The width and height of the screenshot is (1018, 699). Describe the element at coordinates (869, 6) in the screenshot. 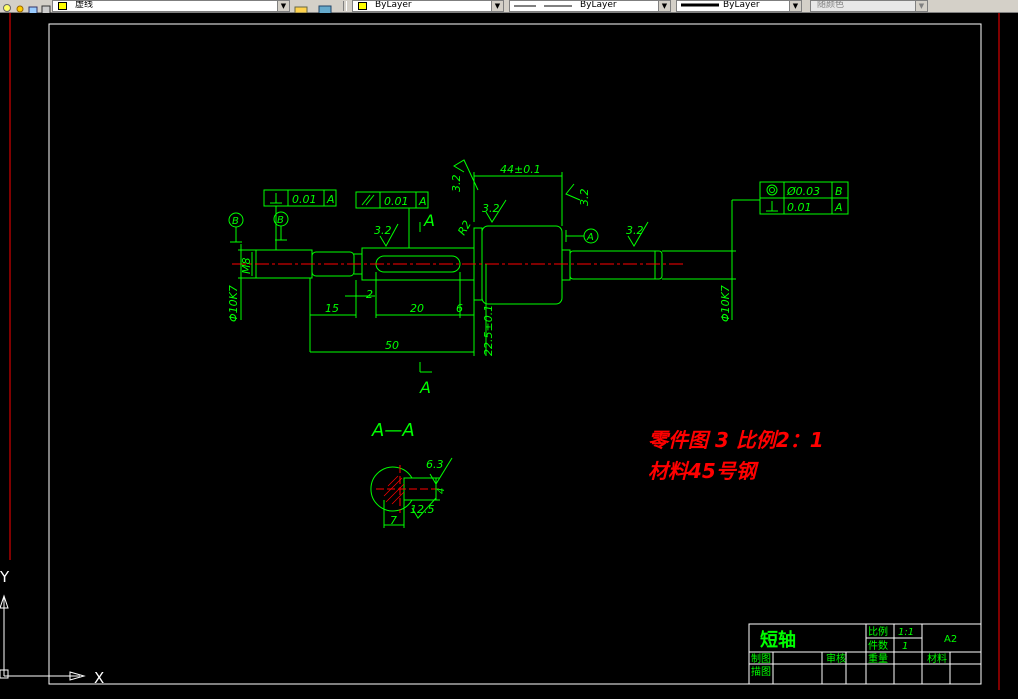

I see `plotstyle-dropdown: 随颜色 ▼` at that location.